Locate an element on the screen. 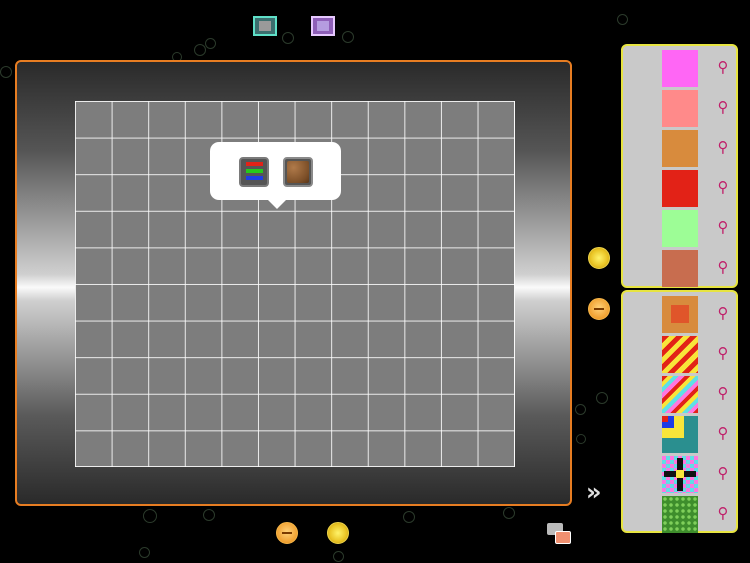 Image resolution: width=750 pixels, height=563 pixels. dirt-texture-icon is located at coordinates (298, 172).